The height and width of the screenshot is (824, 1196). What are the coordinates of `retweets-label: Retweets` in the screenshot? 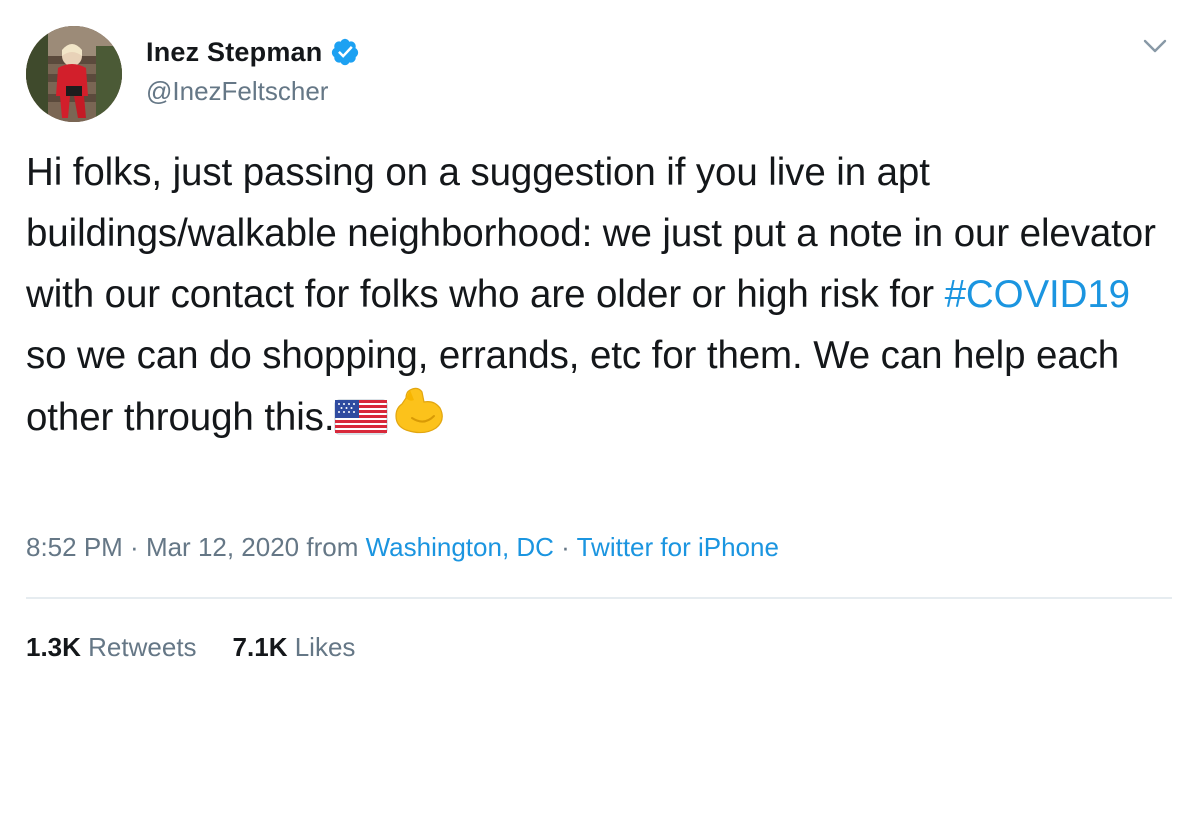 It's located at (142, 647).